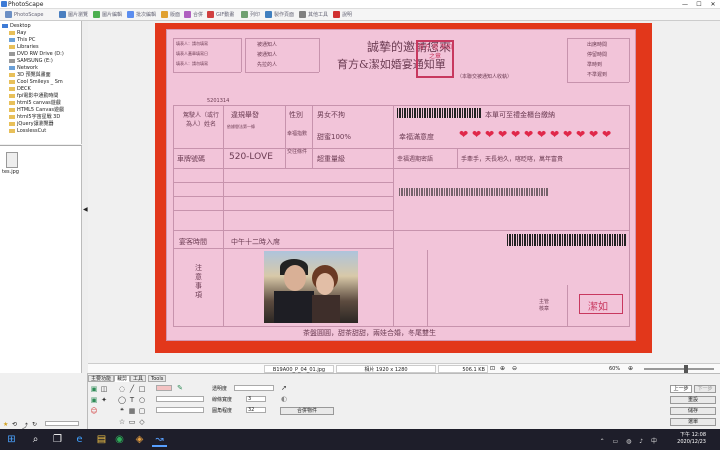 The height and width of the screenshot is (450, 720). What do you see at coordinates (279, 15) in the screenshot?
I see `tab-splitter: 製作頁面` at bounding box center [279, 15].